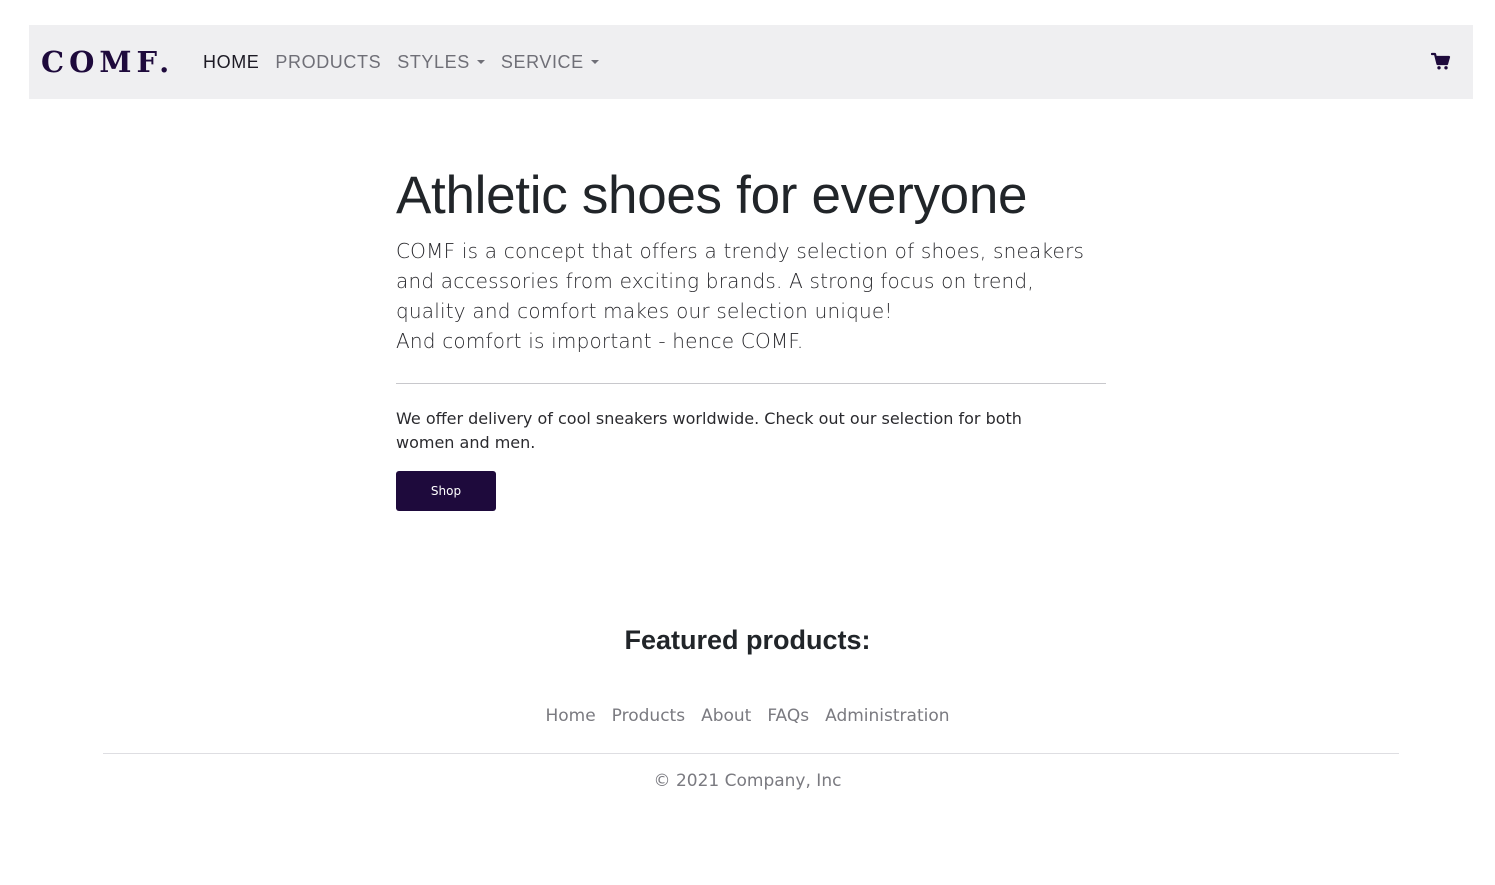 The height and width of the screenshot is (885, 1495). I want to click on nav-dropdown-styles: STYLES, so click(441, 62).